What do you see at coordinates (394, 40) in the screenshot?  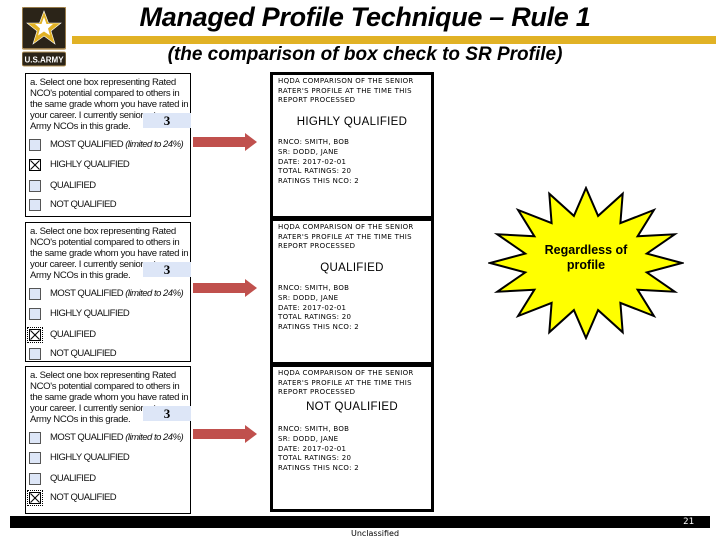 I see `title-divider` at bounding box center [394, 40].